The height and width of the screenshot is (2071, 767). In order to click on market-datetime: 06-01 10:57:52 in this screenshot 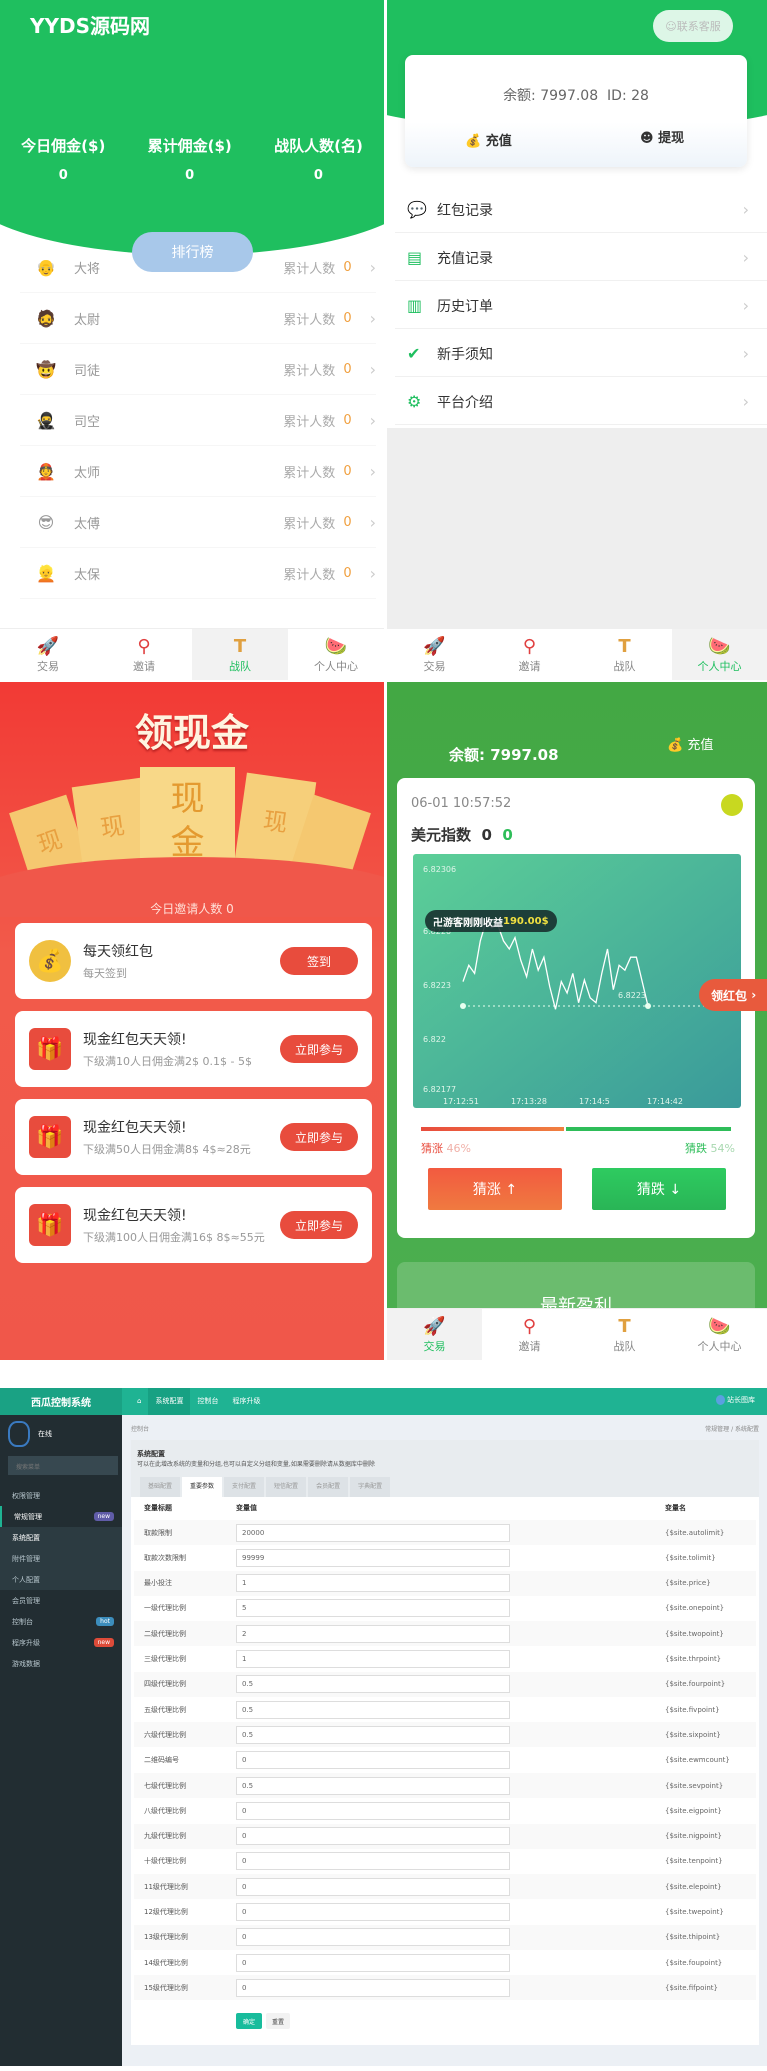, I will do `click(461, 803)`.